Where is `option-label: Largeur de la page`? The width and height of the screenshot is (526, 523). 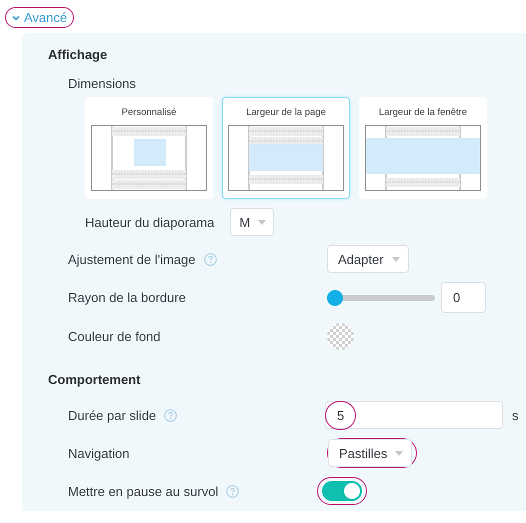
option-label: Largeur de la page is located at coordinates (286, 112).